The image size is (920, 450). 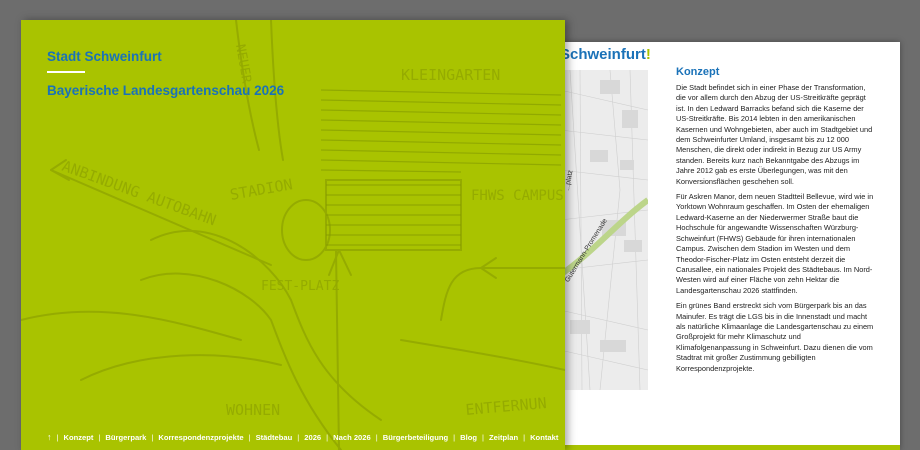 I want to click on back-page-footer-bar, so click(x=730, y=447).